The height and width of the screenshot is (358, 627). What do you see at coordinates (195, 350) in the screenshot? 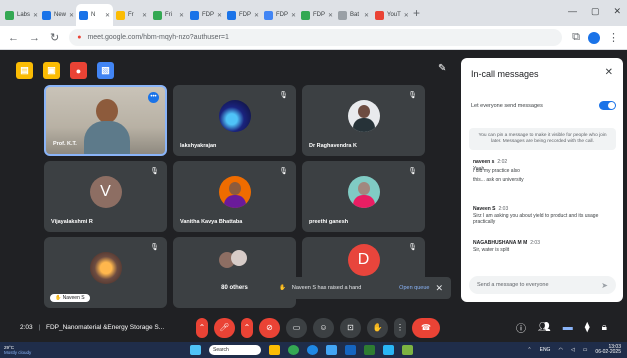
I see `start-icon` at bounding box center [195, 350].